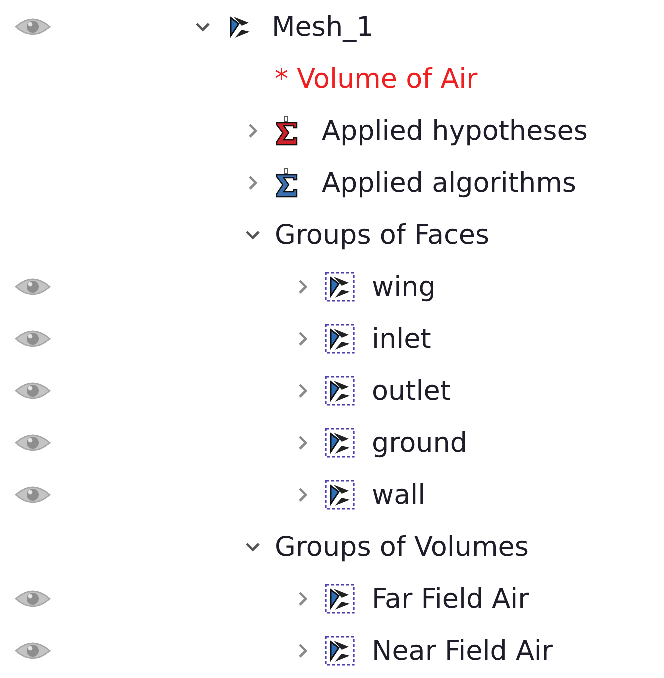  Describe the element at coordinates (376, 79) in the screenshot. I see `tree-item-label: * Volume of Air` at that location.